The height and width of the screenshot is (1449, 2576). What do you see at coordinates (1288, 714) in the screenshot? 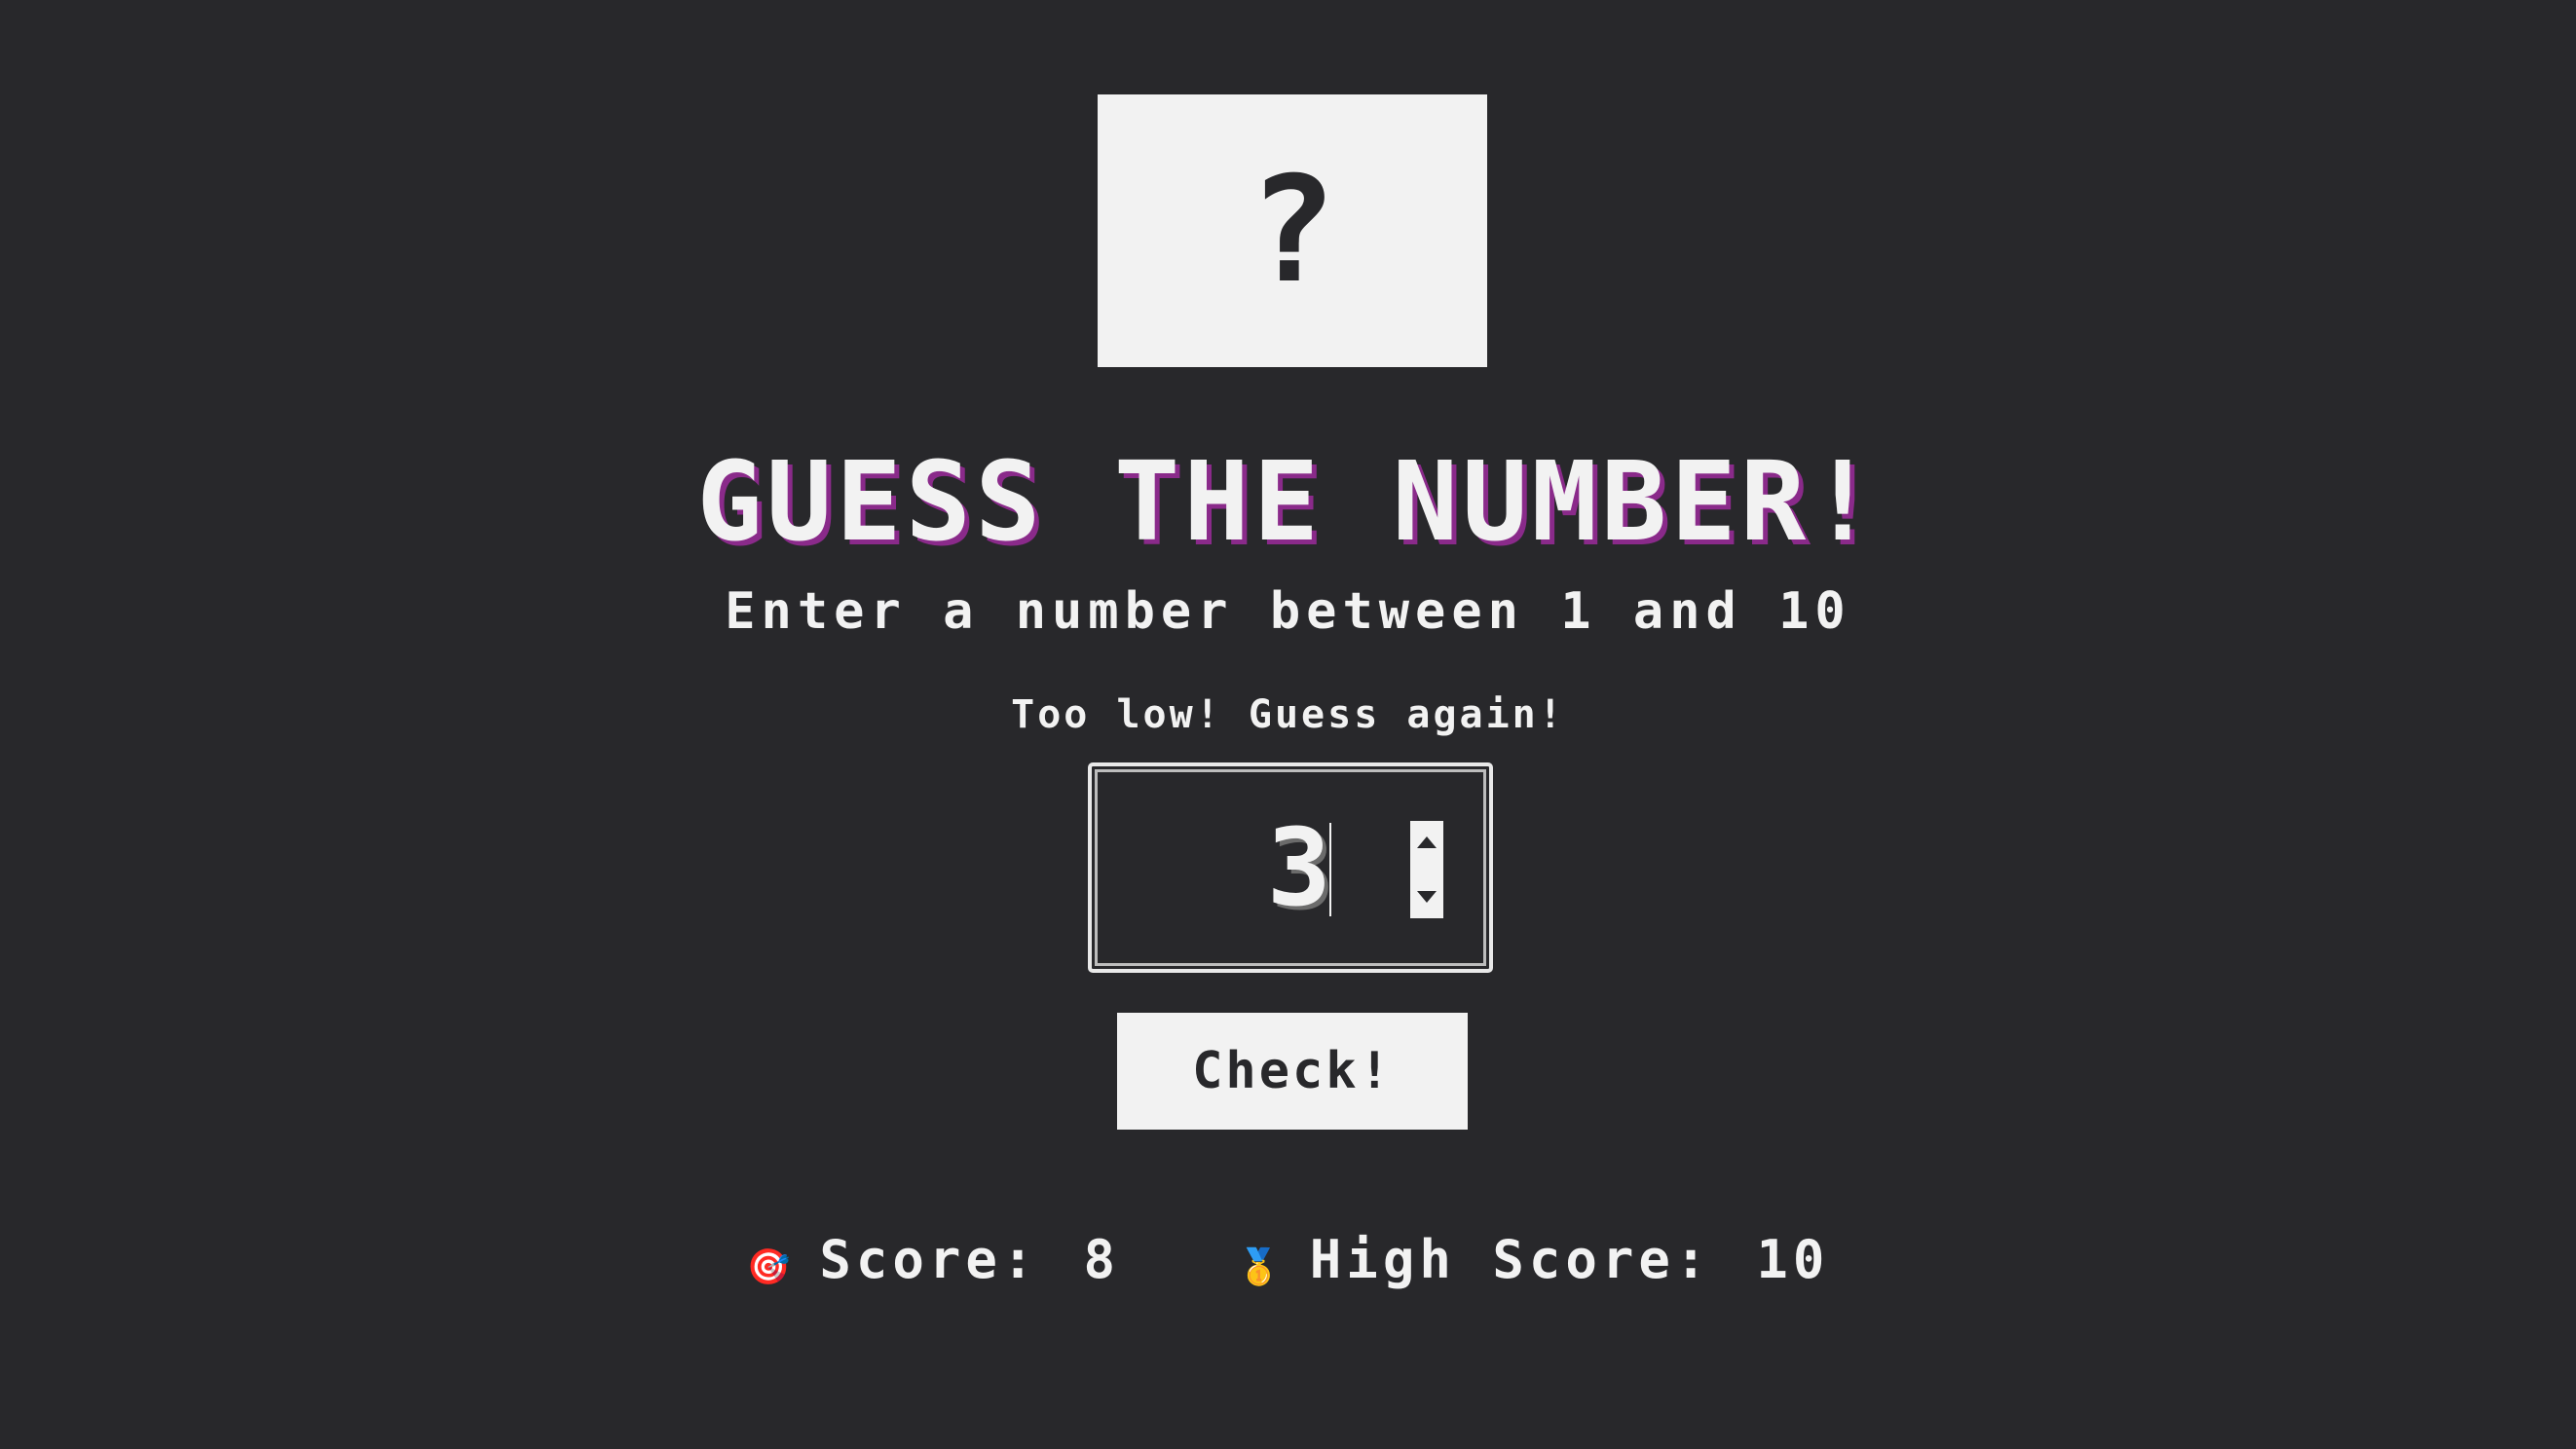
I see `feedback-message: Too low! Guess again!` at bounding box center [1288, 714].